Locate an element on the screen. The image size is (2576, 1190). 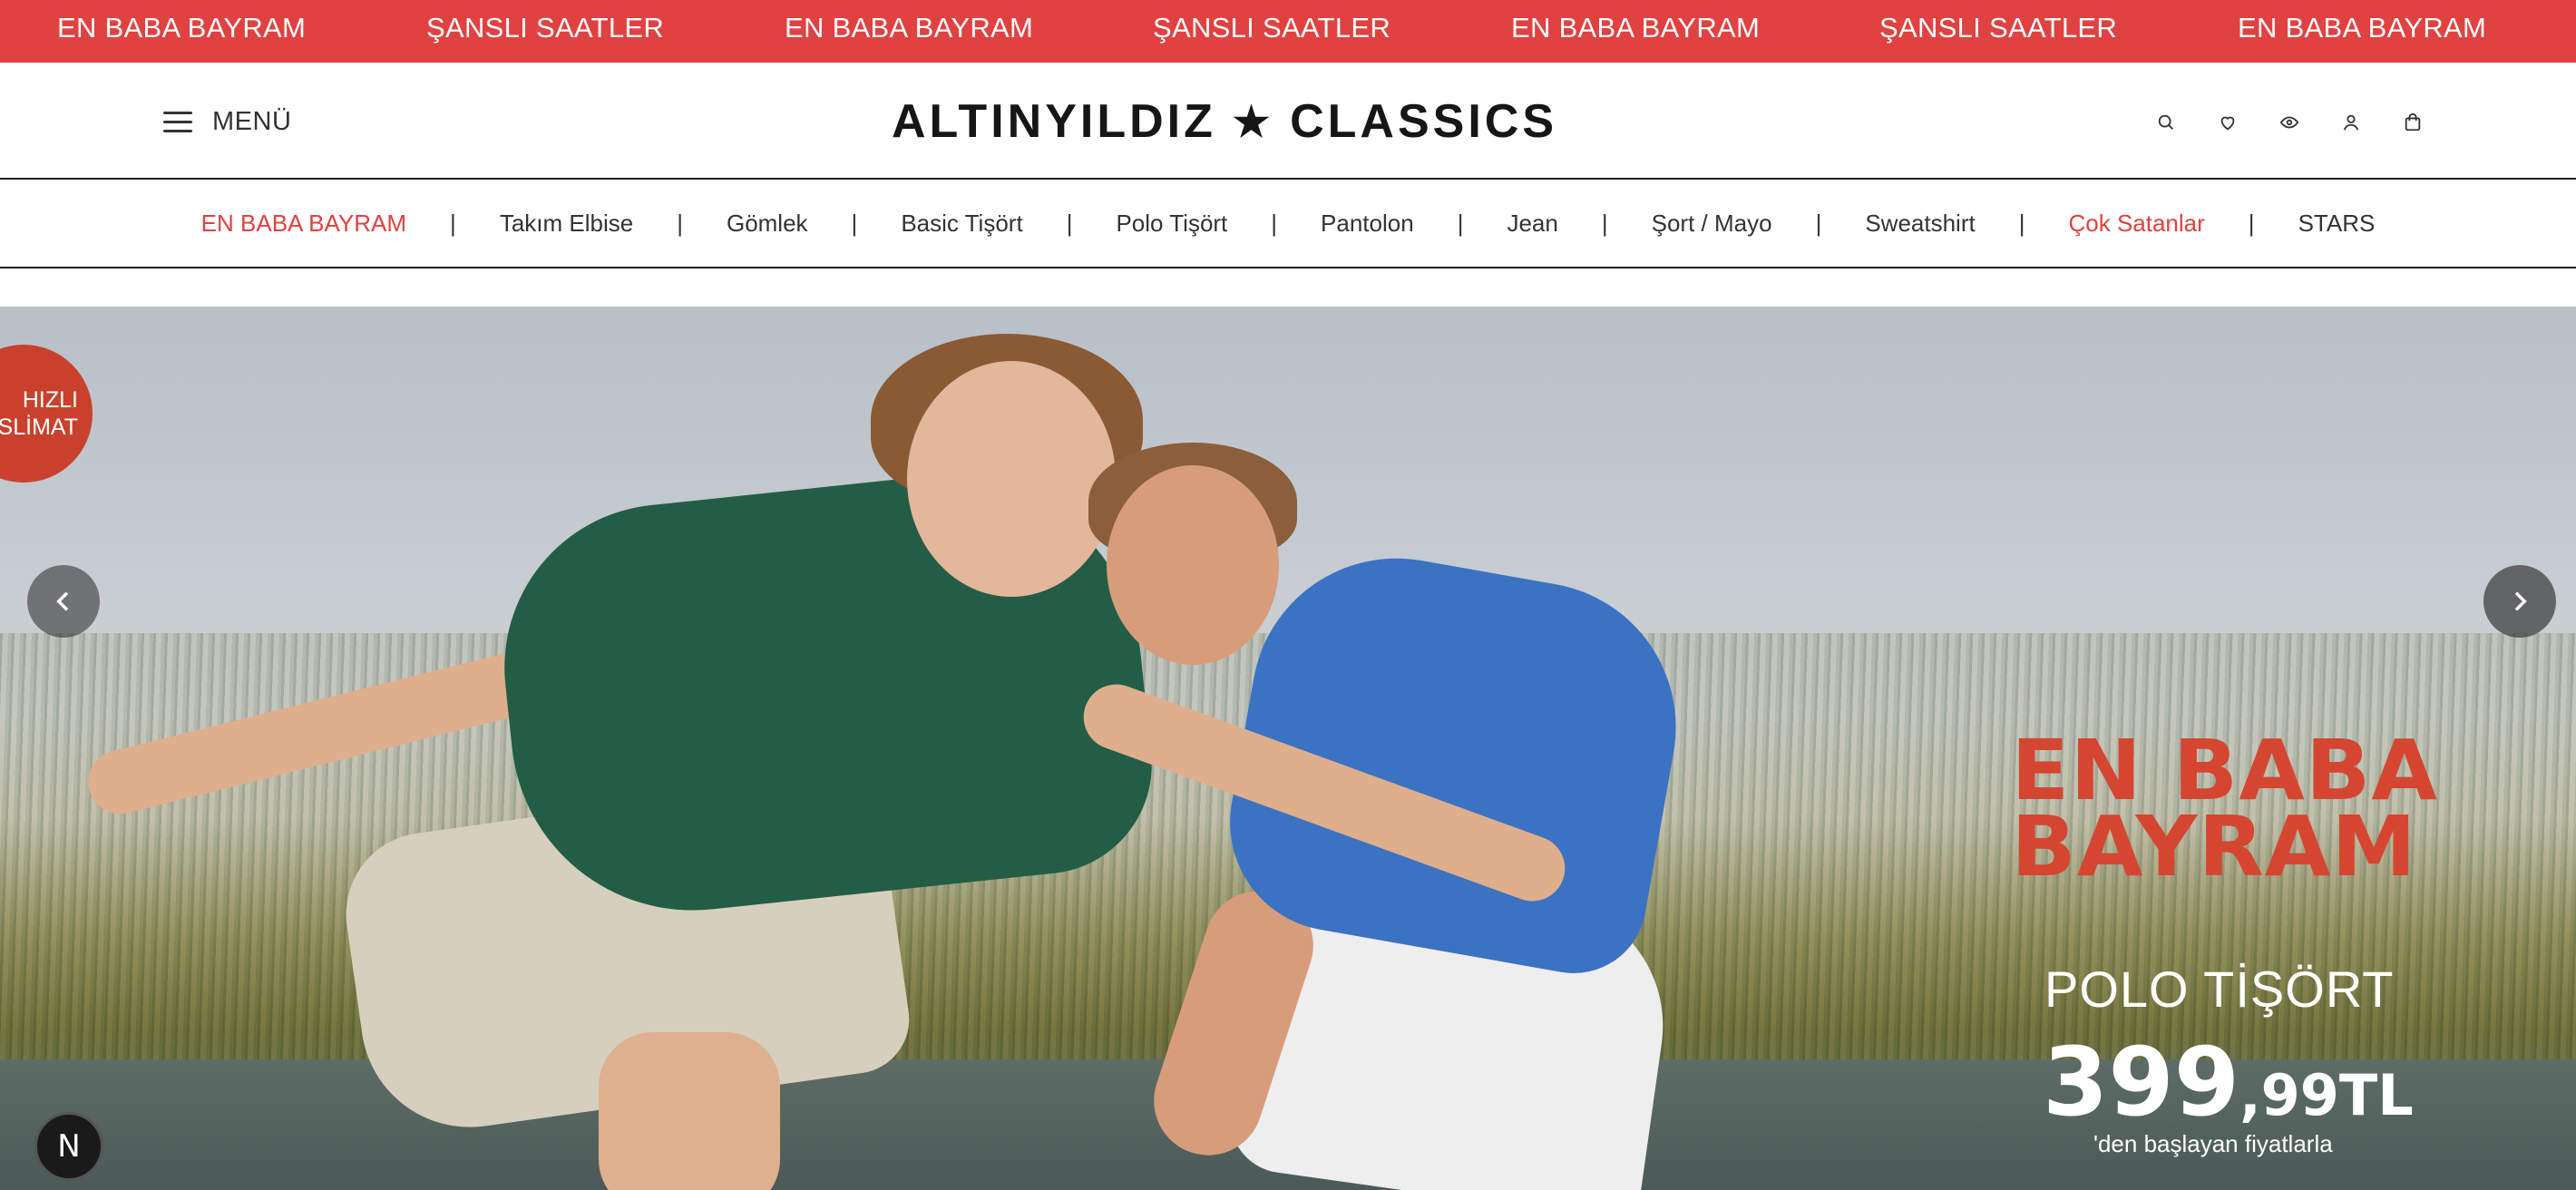
price-fraction: ,99TL is located at coordinates (2326, 1095).